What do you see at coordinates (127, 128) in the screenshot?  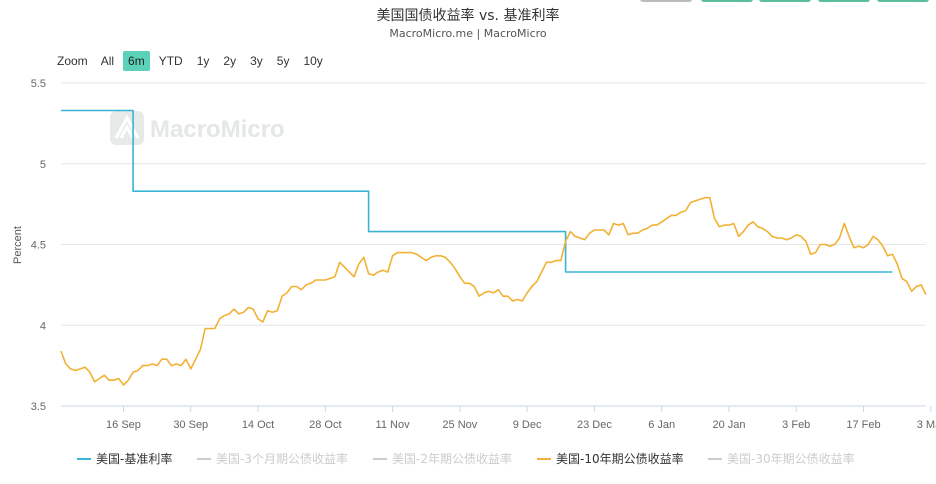 I see `macromicro-logo-icon` at bounding box center [127, 128].